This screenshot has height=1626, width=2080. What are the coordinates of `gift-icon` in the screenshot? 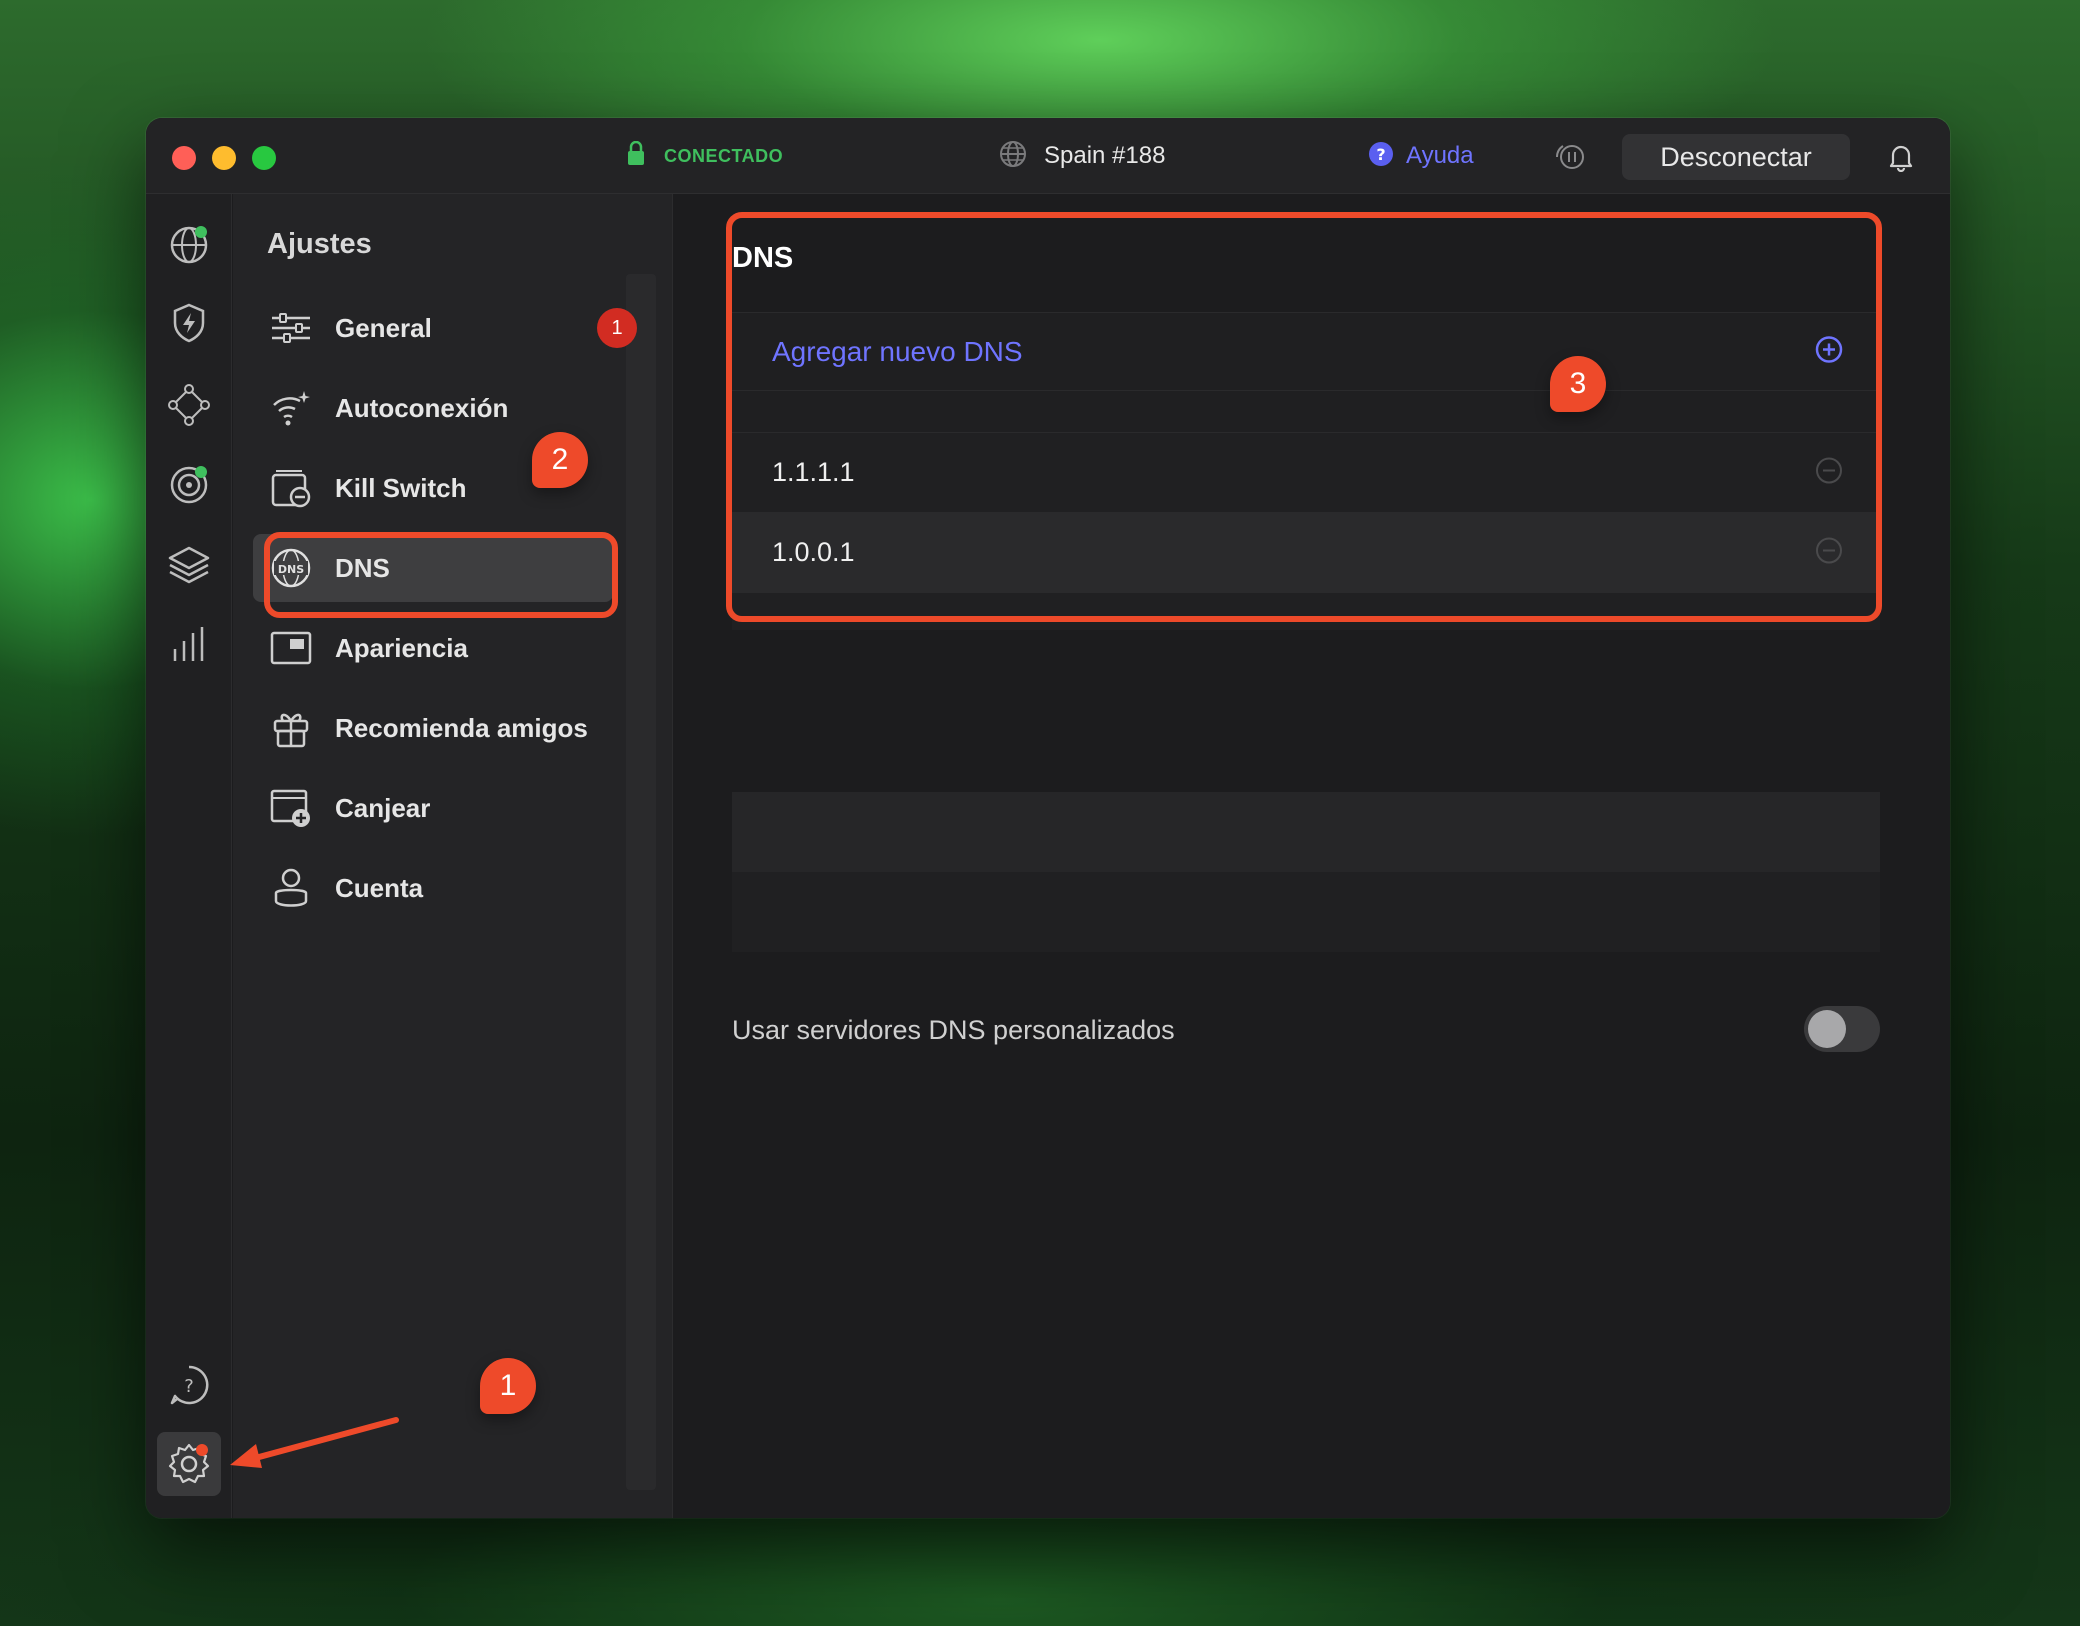 It's located at (291, 728).